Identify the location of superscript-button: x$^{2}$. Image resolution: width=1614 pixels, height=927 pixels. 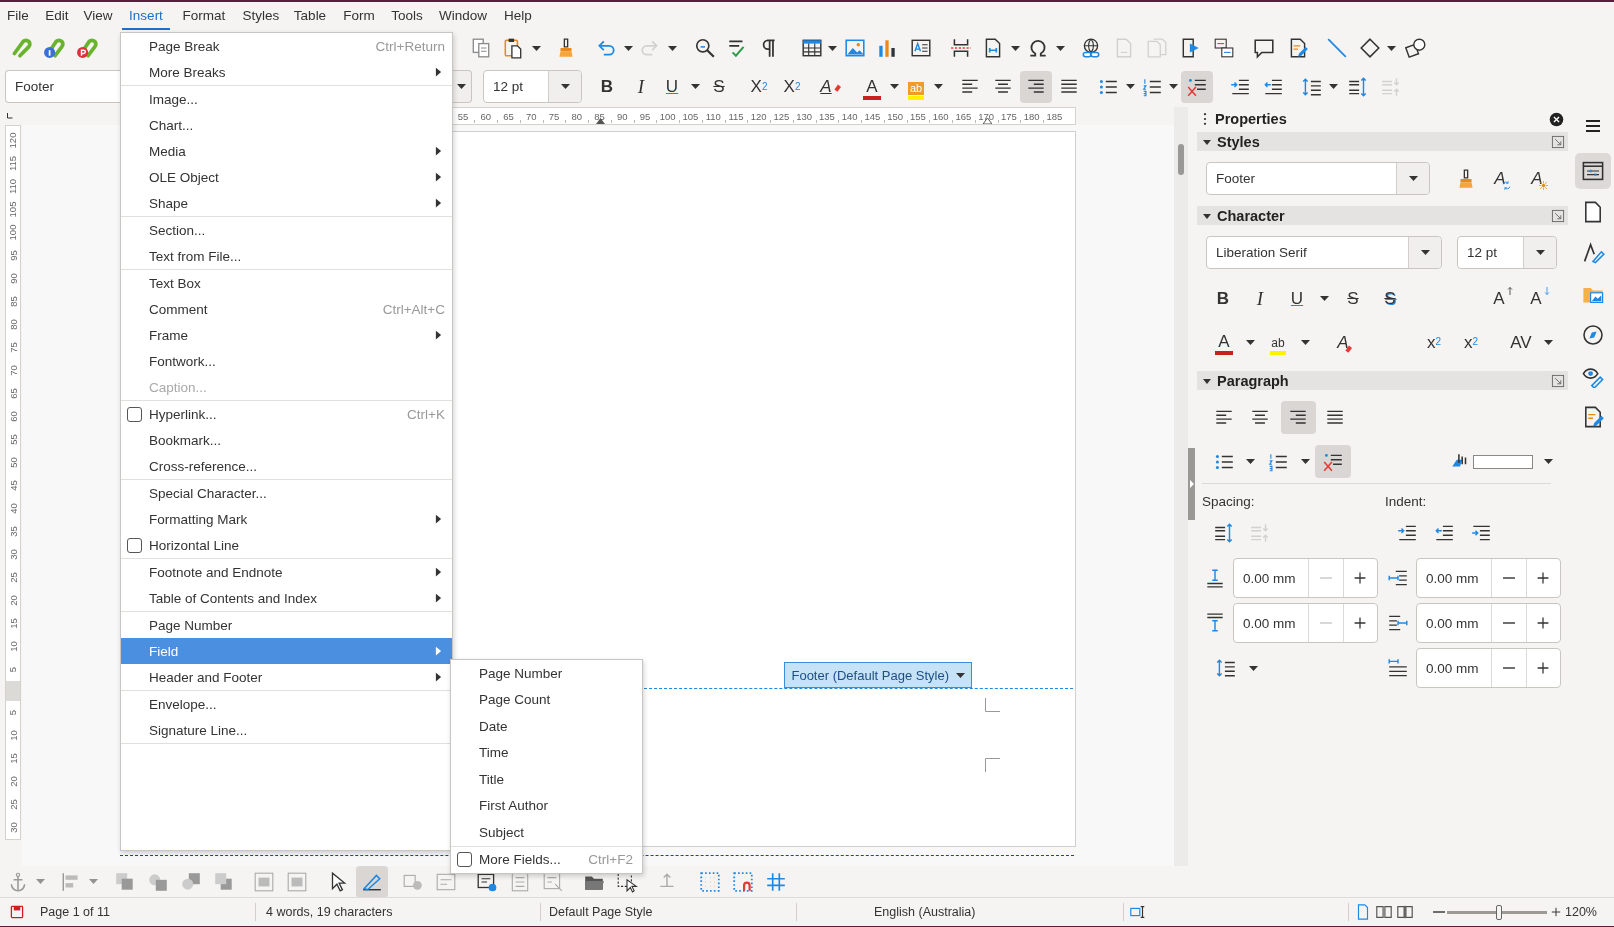
(1434, 342).